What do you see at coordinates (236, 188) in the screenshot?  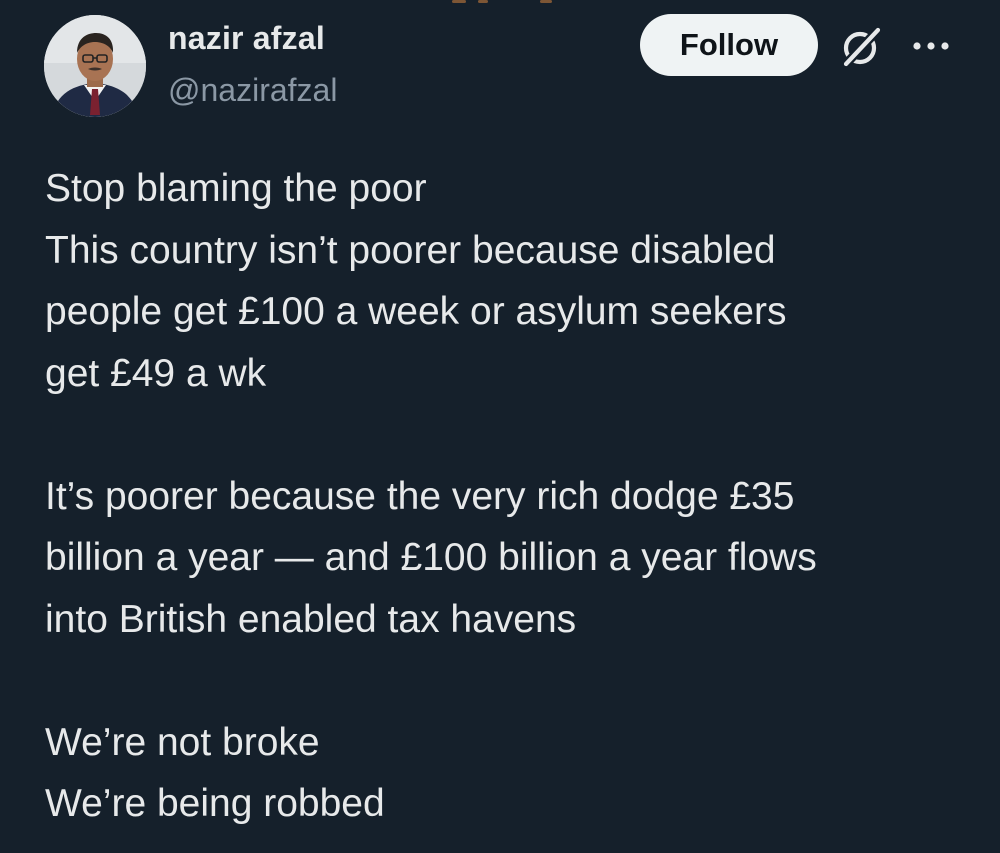 I see `tweet-line: Stop blaming the poor` at bounding box center [236, 188].